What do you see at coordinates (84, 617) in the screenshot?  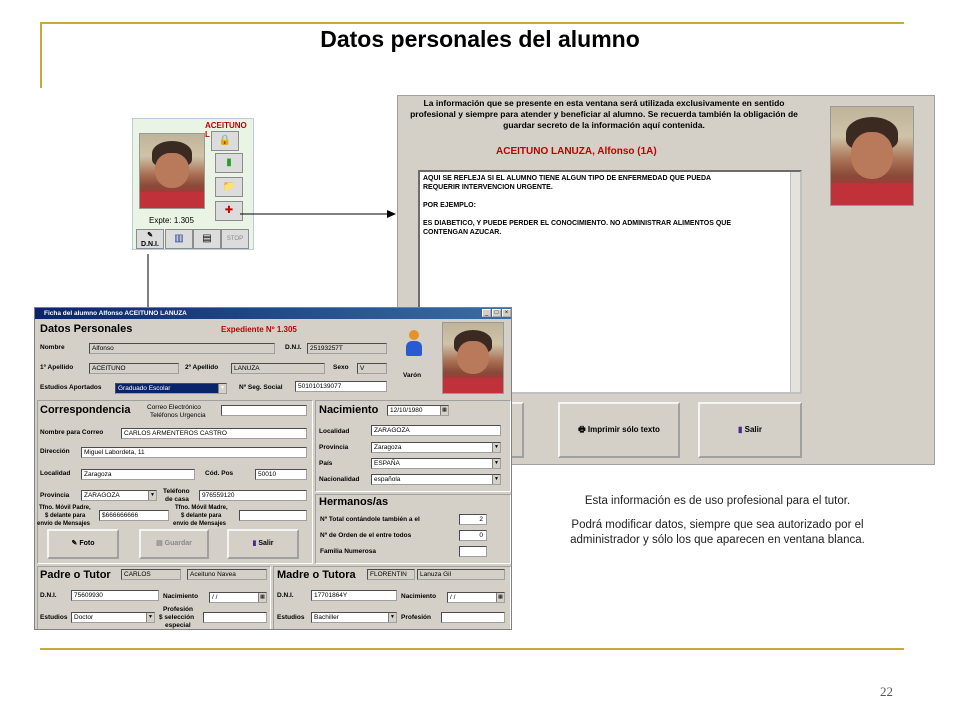 I see `father-studies-value: Doctor` at bounding box center [84, 617].